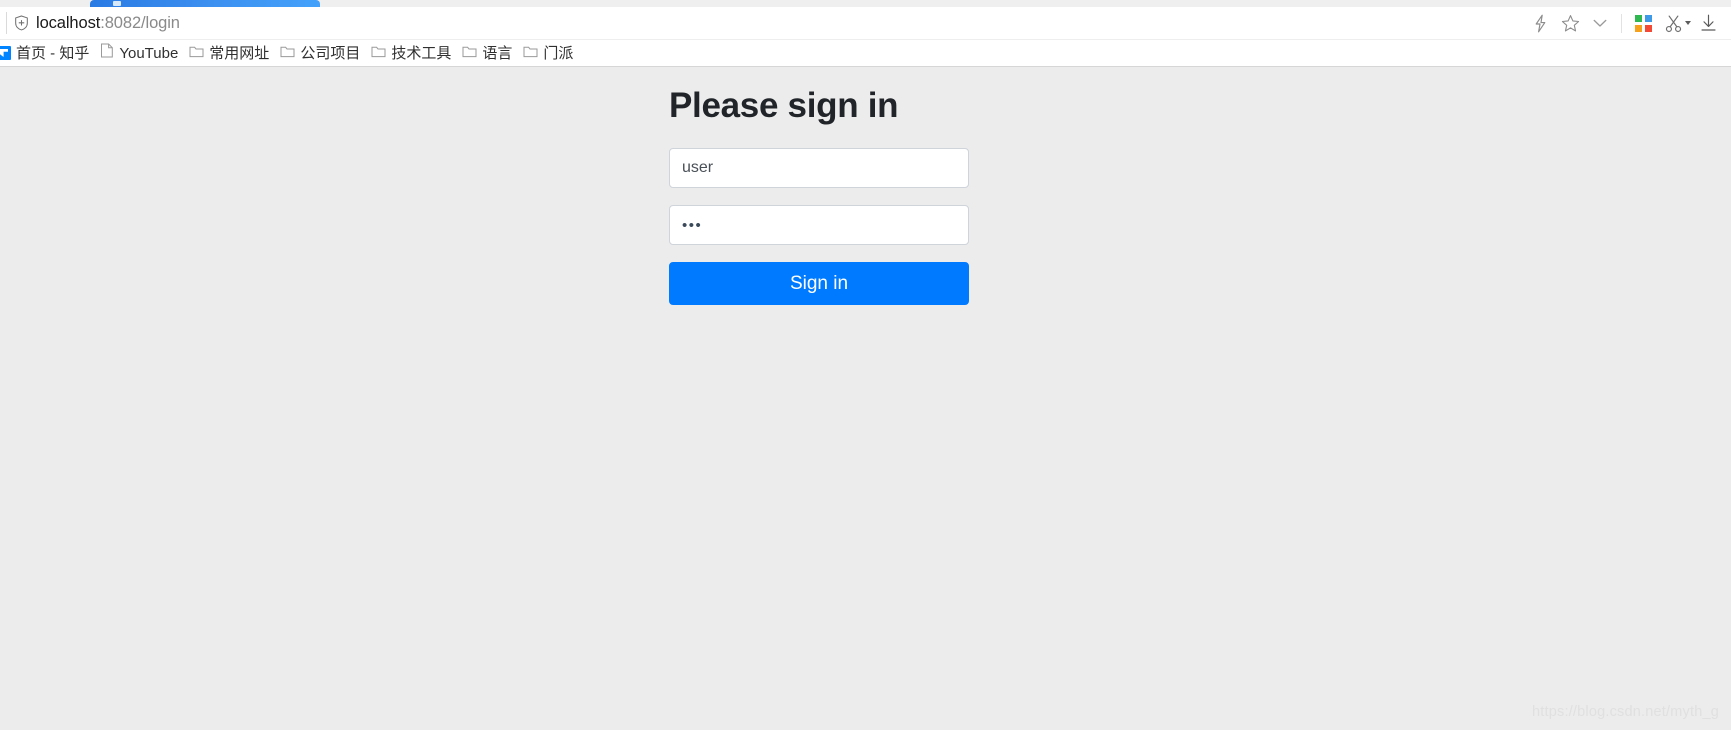  Describe the element at coordinates (497, 53) in the screenshot. I see `bookmark-label: 语言` at that location.